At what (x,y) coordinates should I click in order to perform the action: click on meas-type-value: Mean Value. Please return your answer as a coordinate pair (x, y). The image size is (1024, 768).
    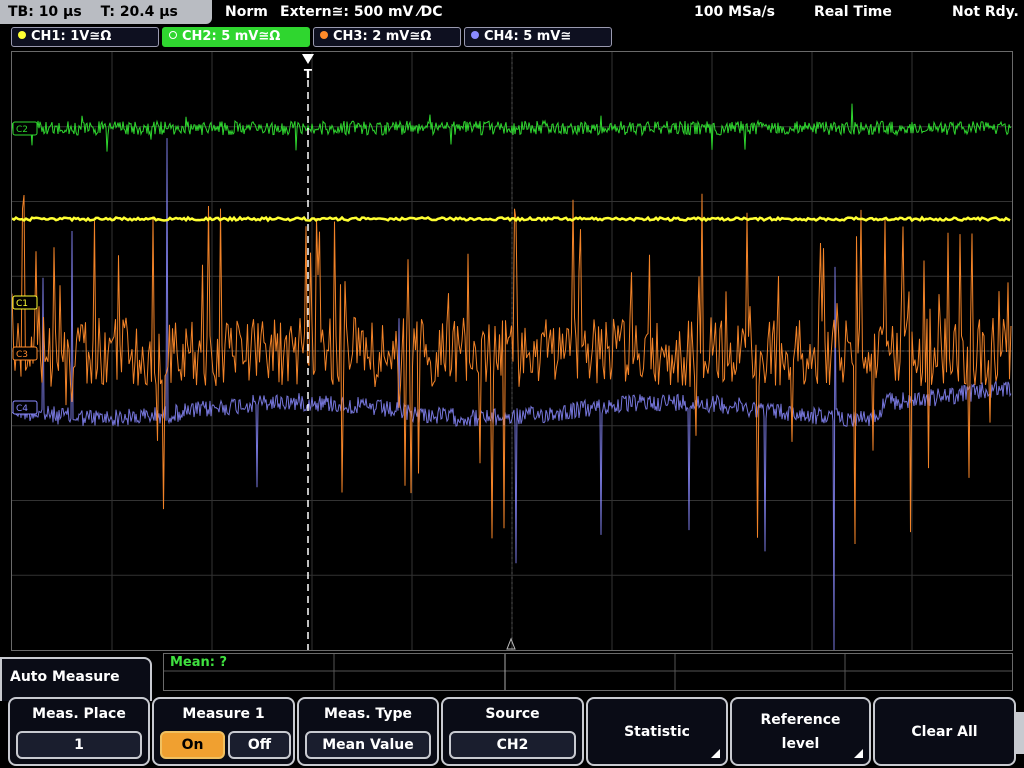
    Looking at the image, I should click on (368, 745).